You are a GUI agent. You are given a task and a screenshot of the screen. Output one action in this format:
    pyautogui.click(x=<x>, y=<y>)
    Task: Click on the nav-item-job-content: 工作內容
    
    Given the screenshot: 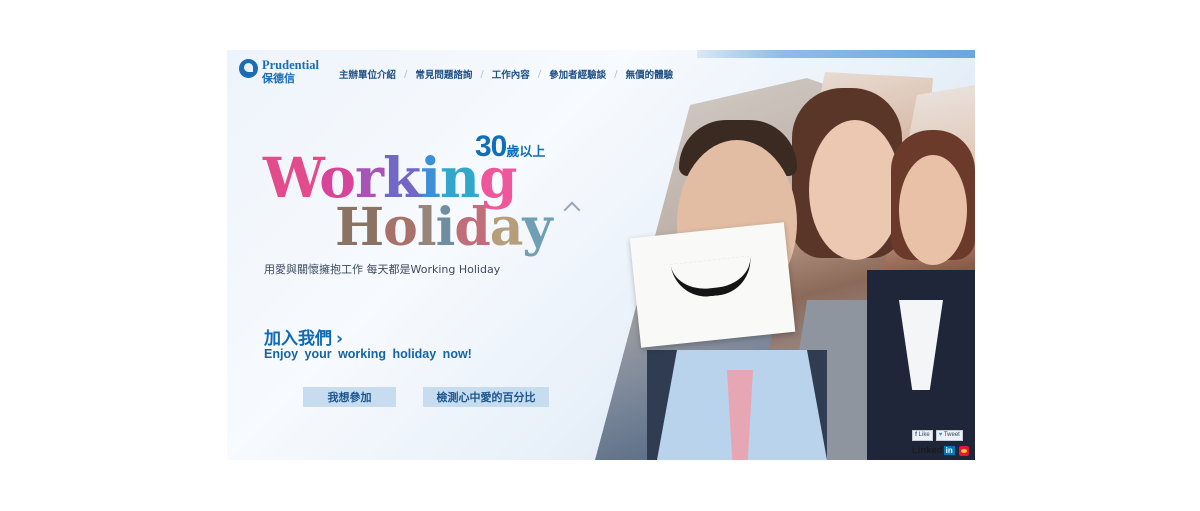 What is the action you would take?
    pyautogui.click(x=511, y=74)
    